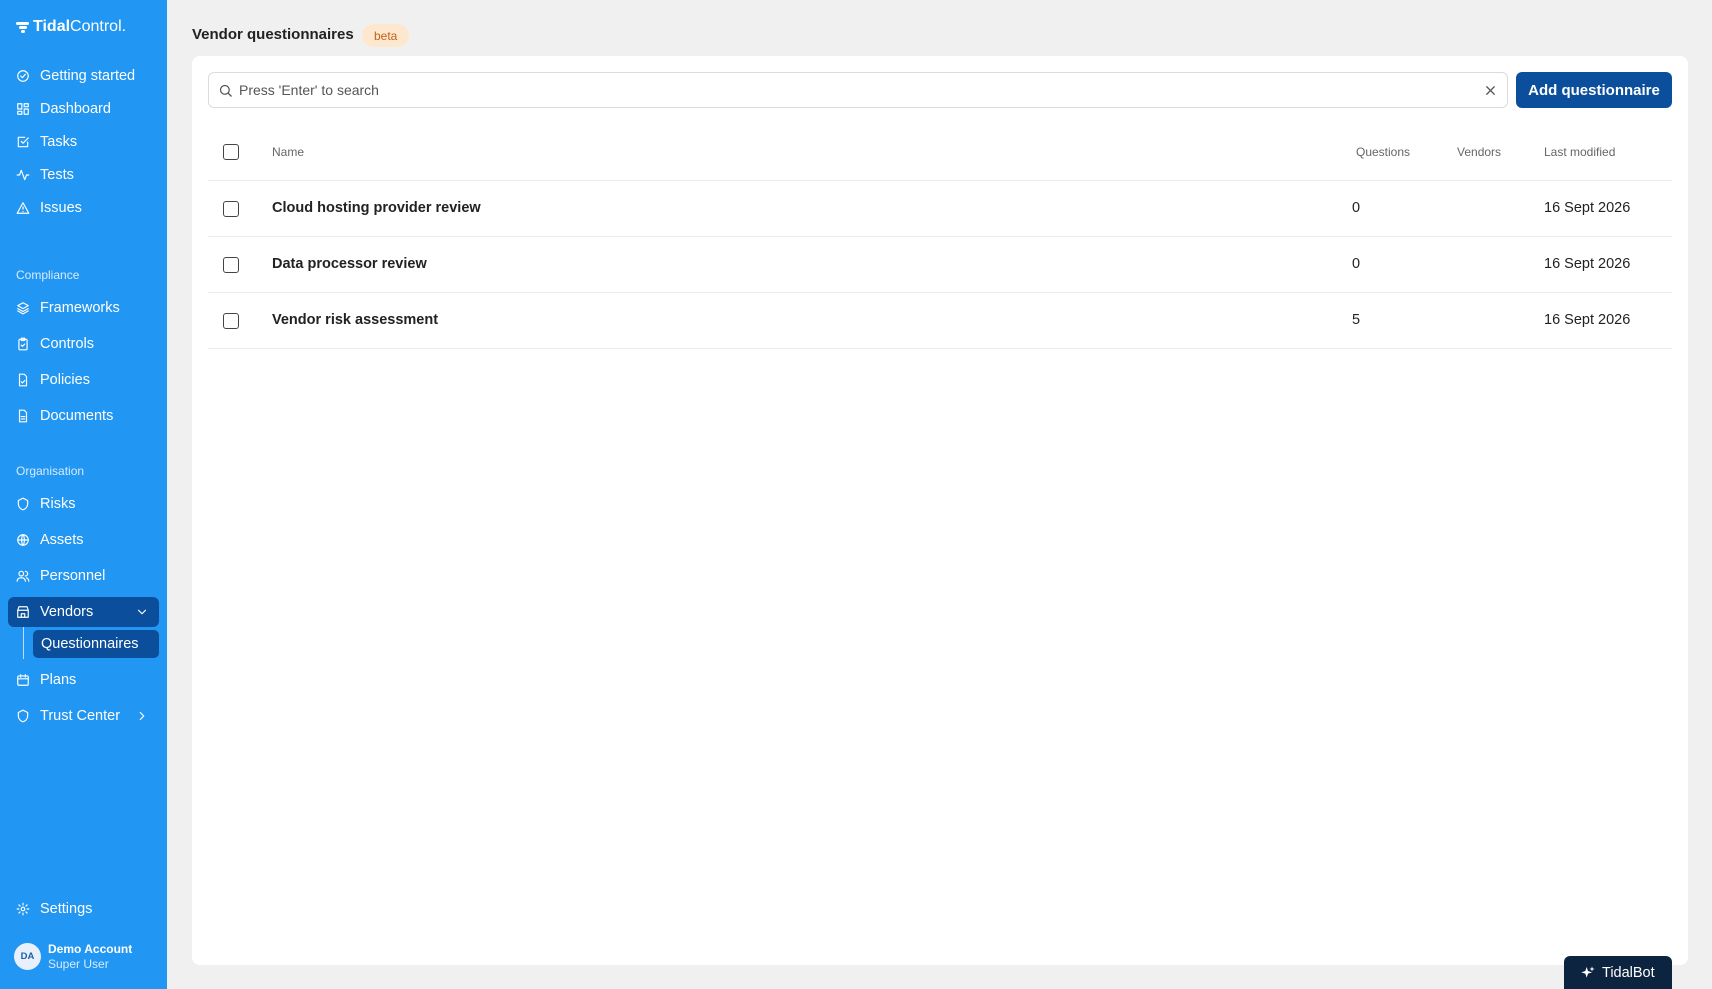  What do you see at coordinates (22, 27) in the screenshot?
I see `logo-icon` at bounding box center [22, 27].